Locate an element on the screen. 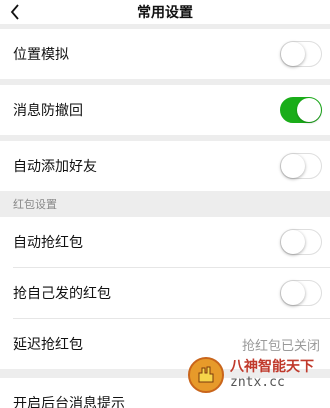  back-button is located at coordinates (15, 12).